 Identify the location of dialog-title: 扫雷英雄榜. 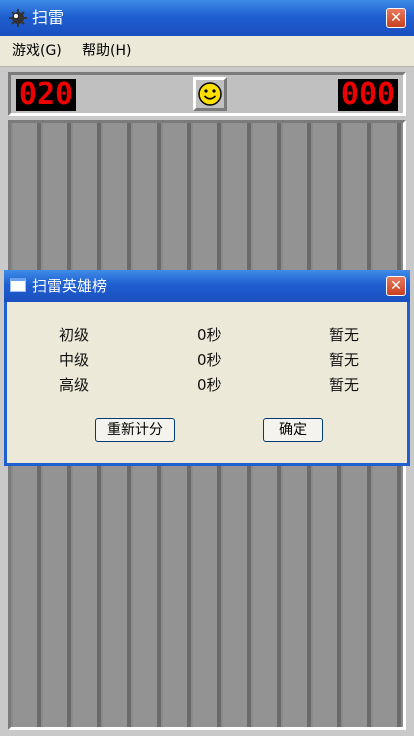
(70, 286).